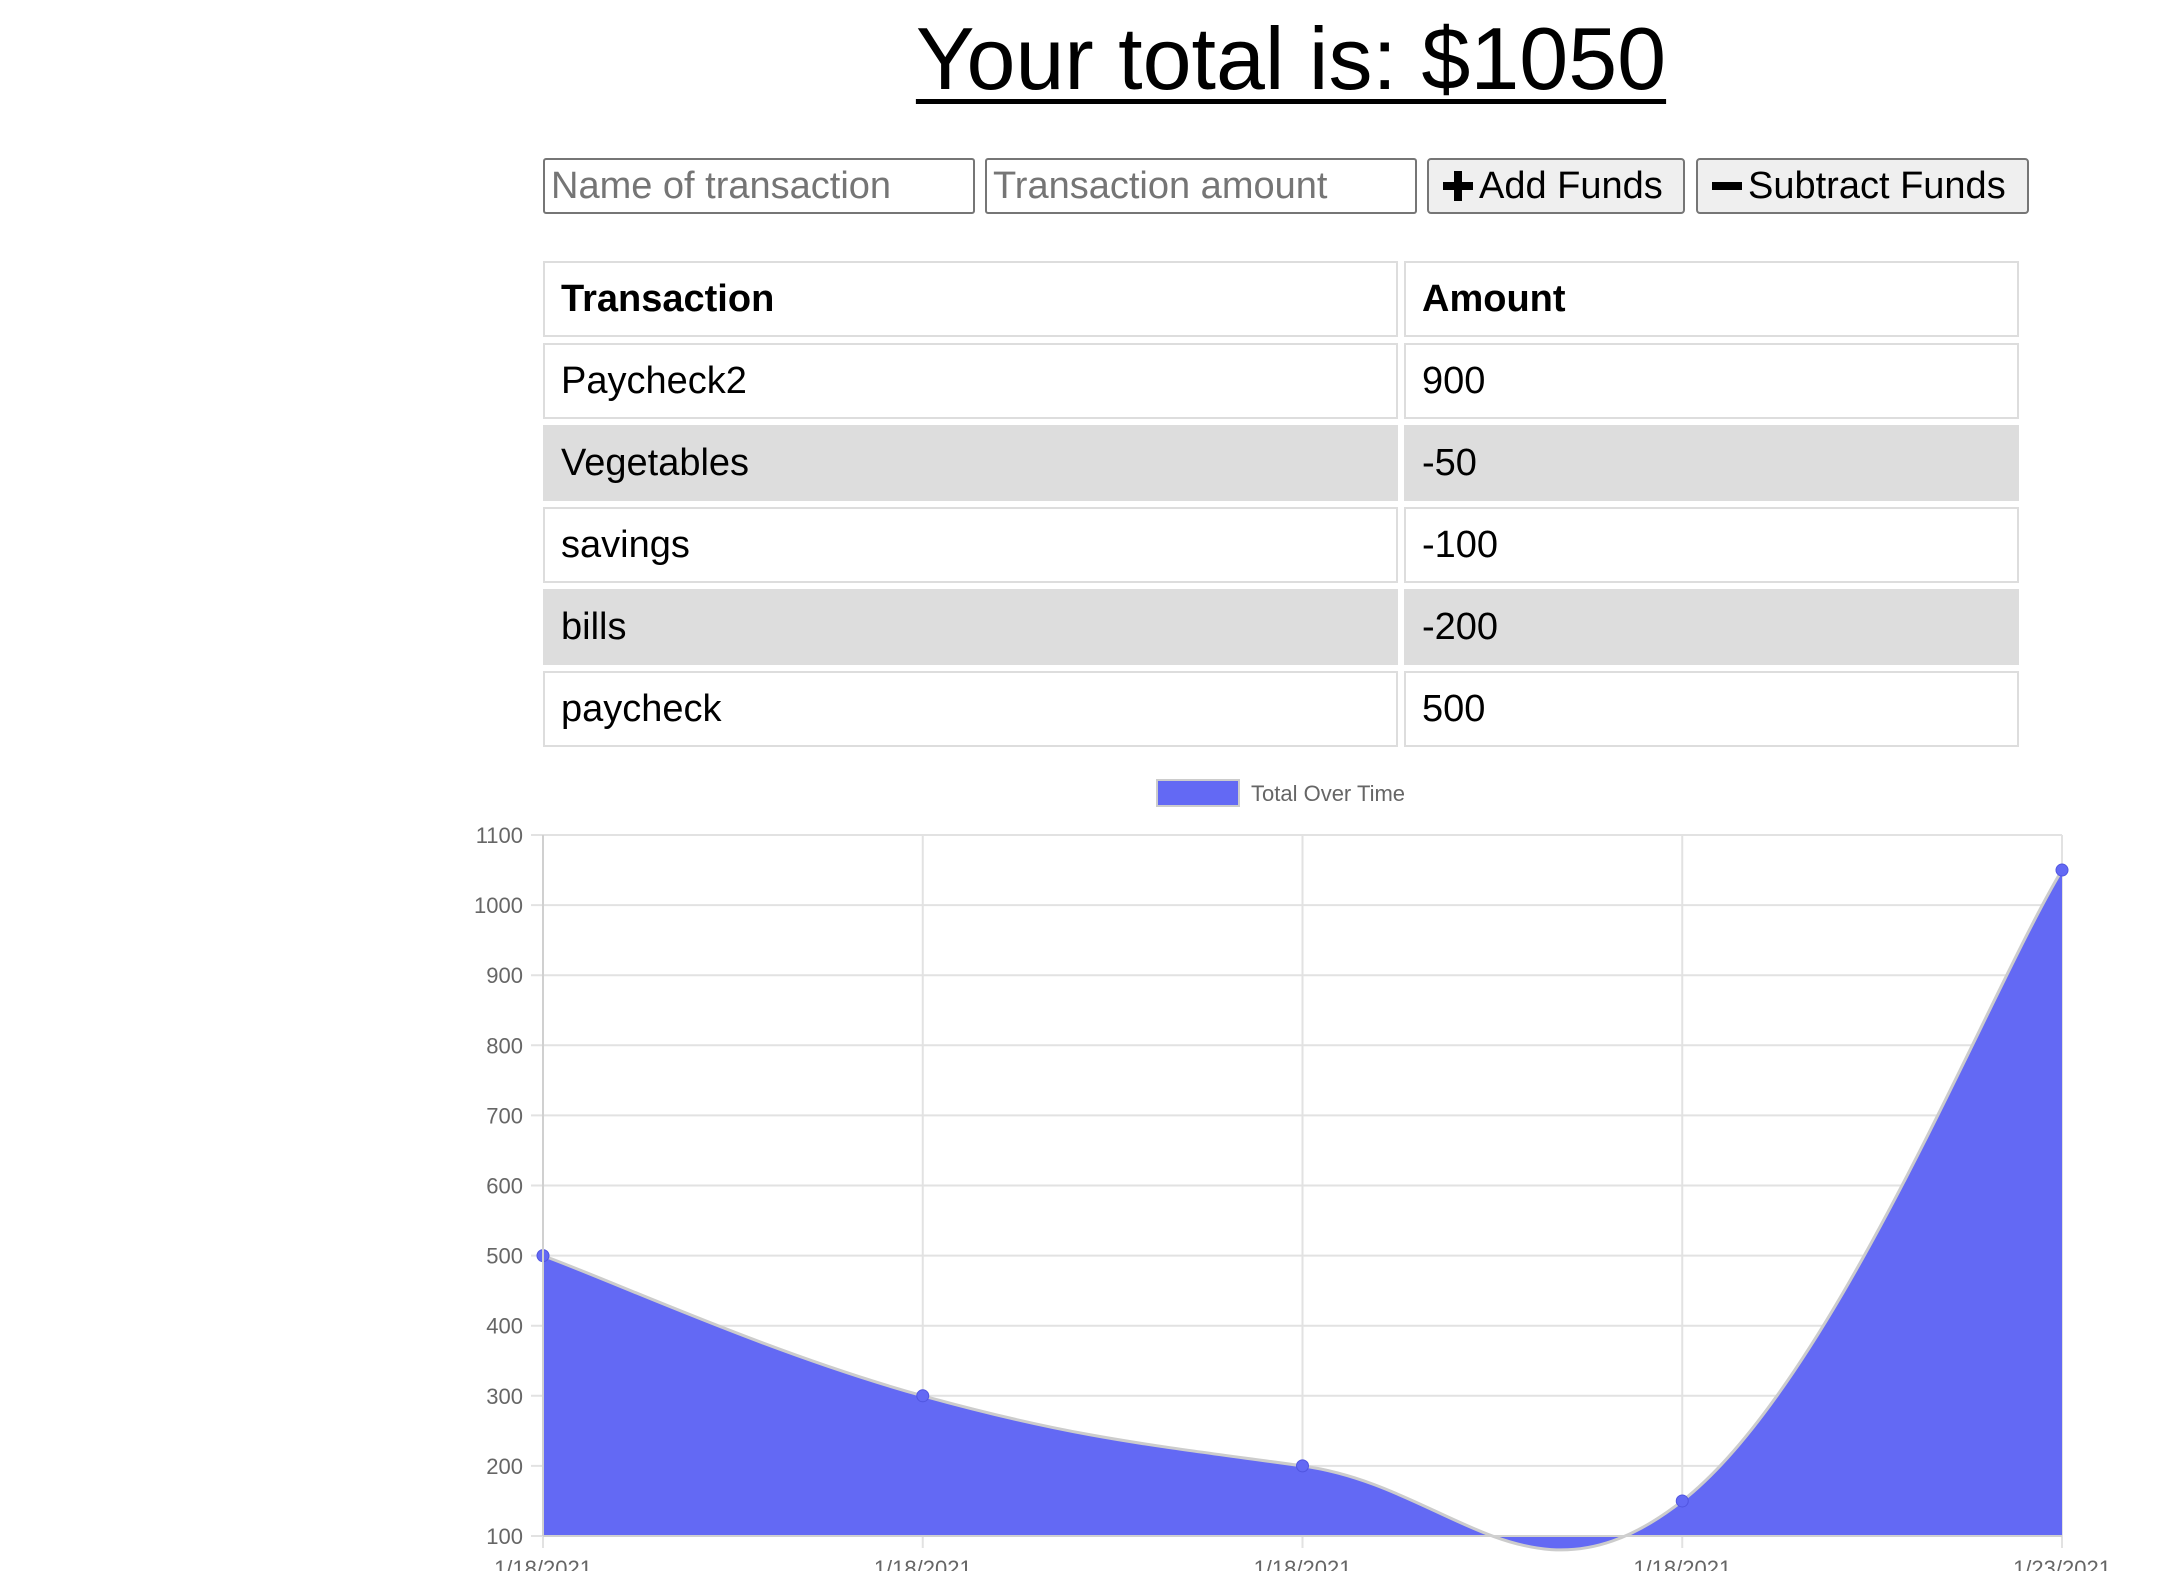 The image size is (2182, 1571). I want to click on transaction-name-cell: Vegetables, so click(970, 463).